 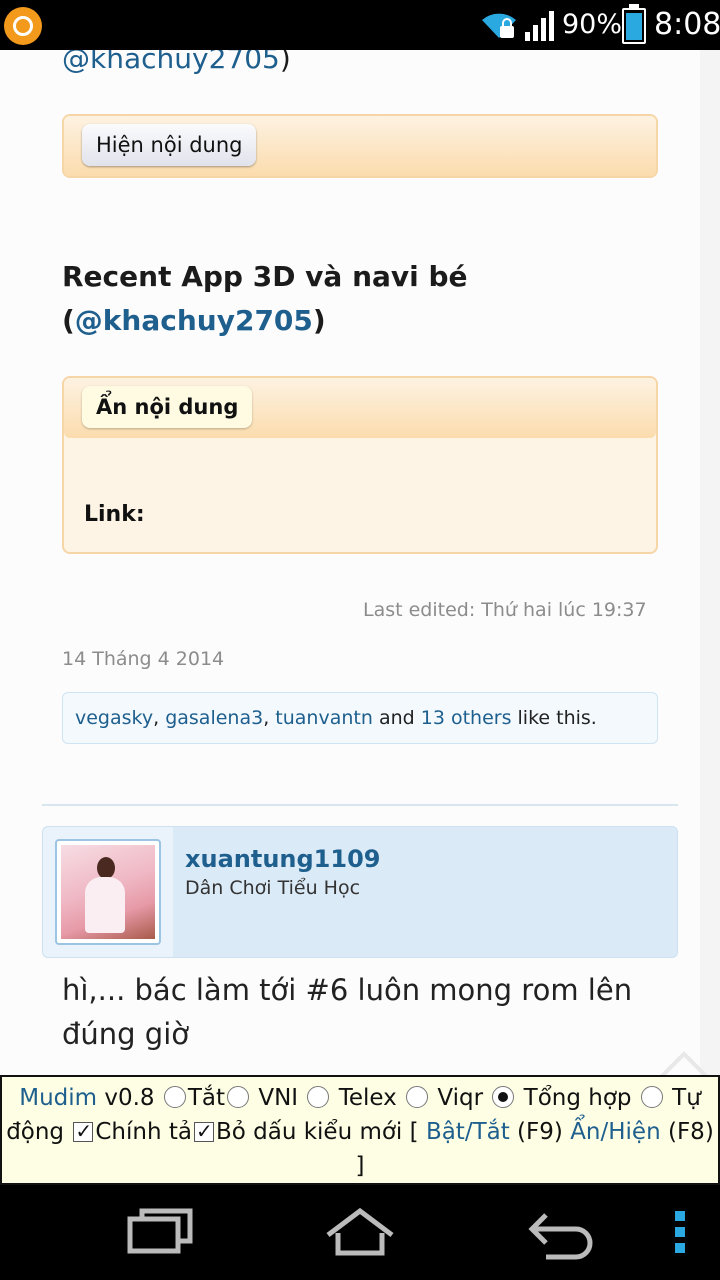 I want to click on post-heading: Recent App 3D và navi bé, so click(x=265, y=276).